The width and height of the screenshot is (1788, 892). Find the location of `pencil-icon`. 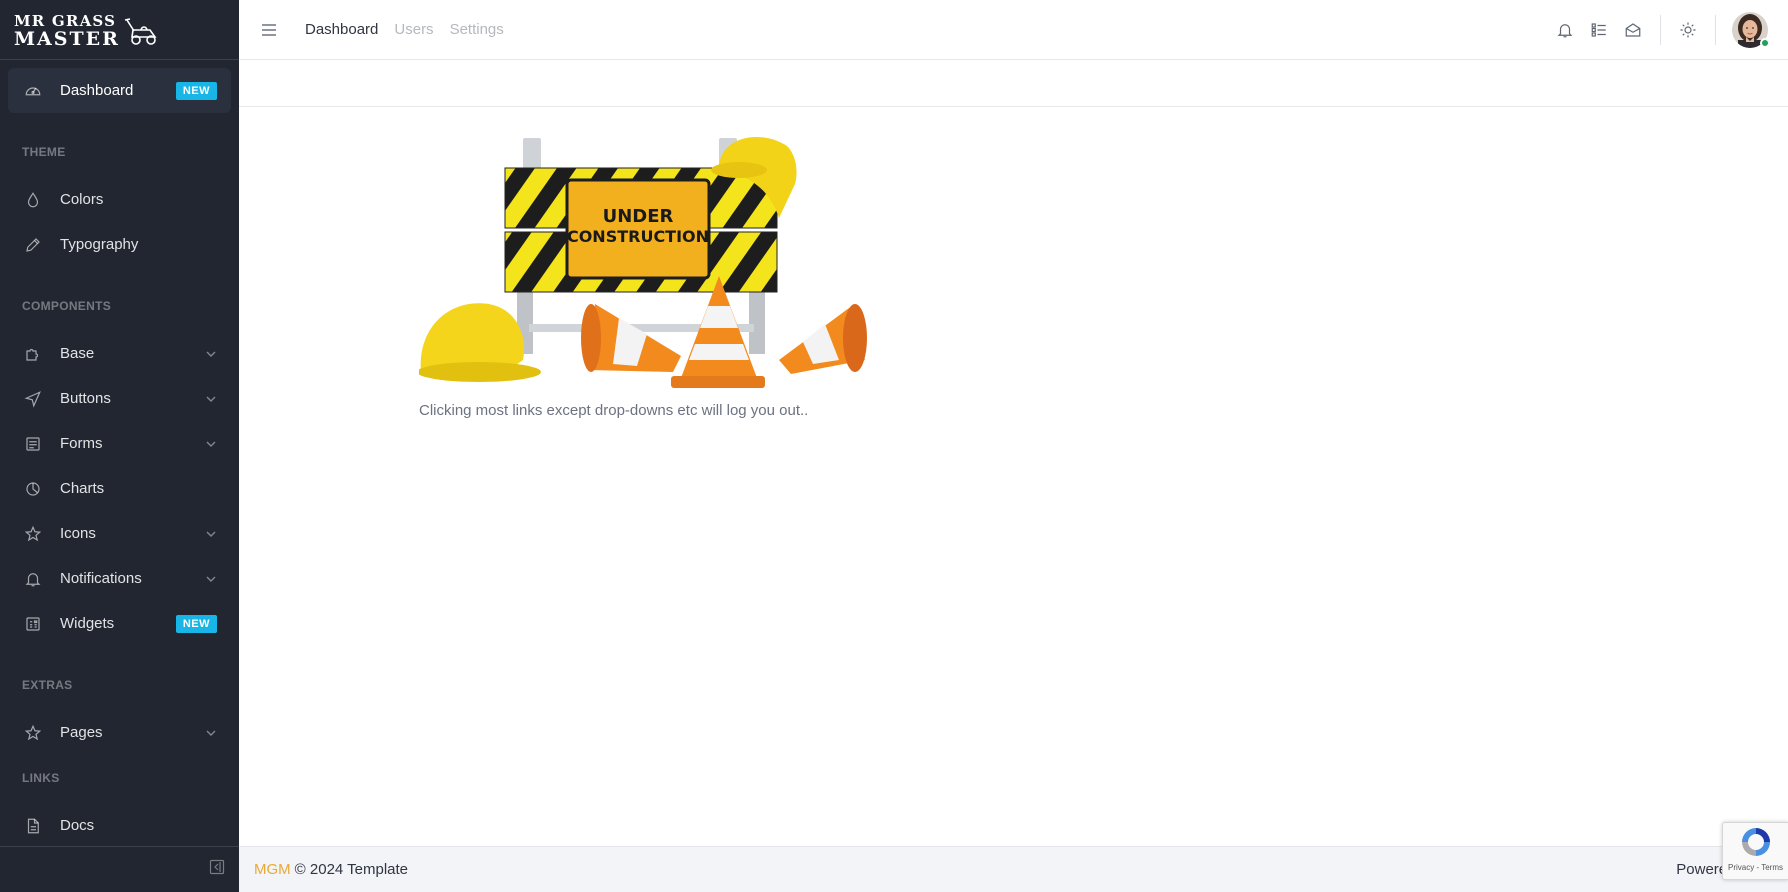

pencil-icon is located at coordinates (33, 245).